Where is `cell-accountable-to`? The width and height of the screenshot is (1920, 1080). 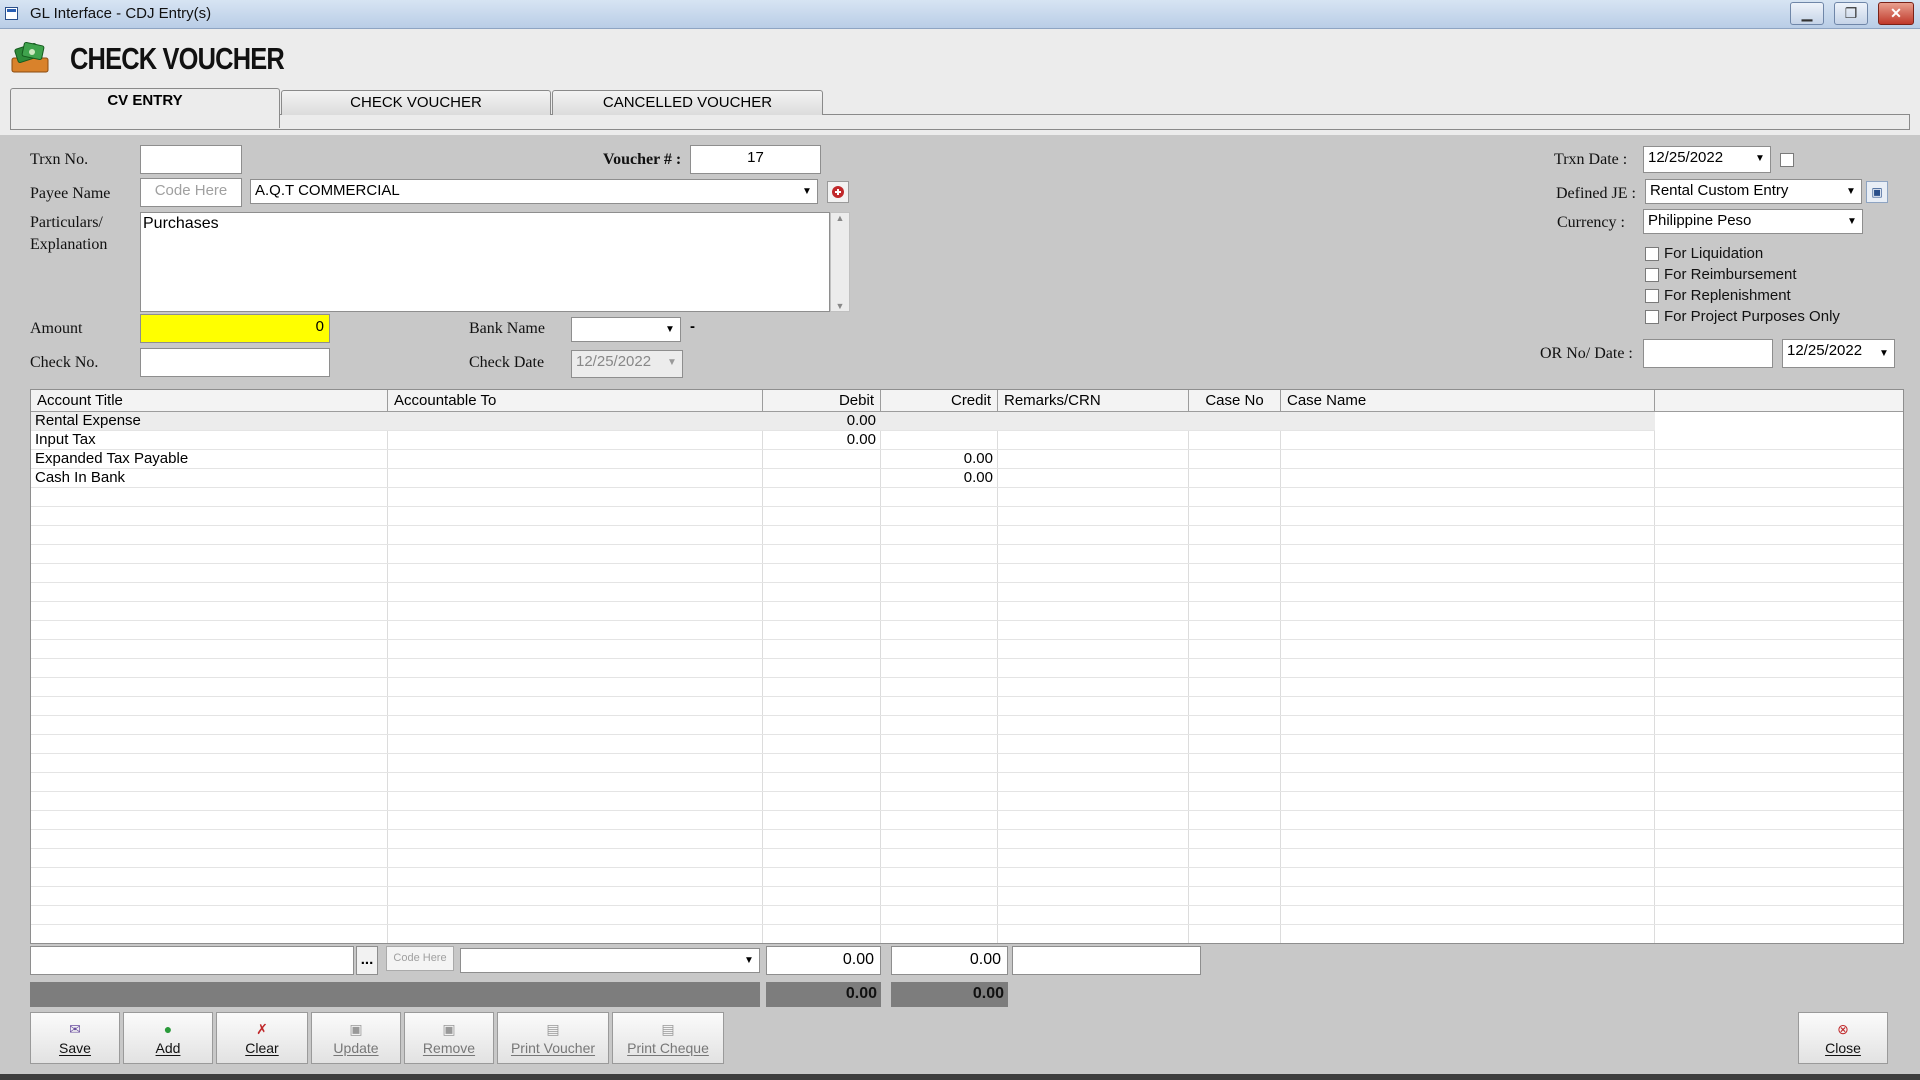 cell-accountable-to is located at coordinates (575, 459).